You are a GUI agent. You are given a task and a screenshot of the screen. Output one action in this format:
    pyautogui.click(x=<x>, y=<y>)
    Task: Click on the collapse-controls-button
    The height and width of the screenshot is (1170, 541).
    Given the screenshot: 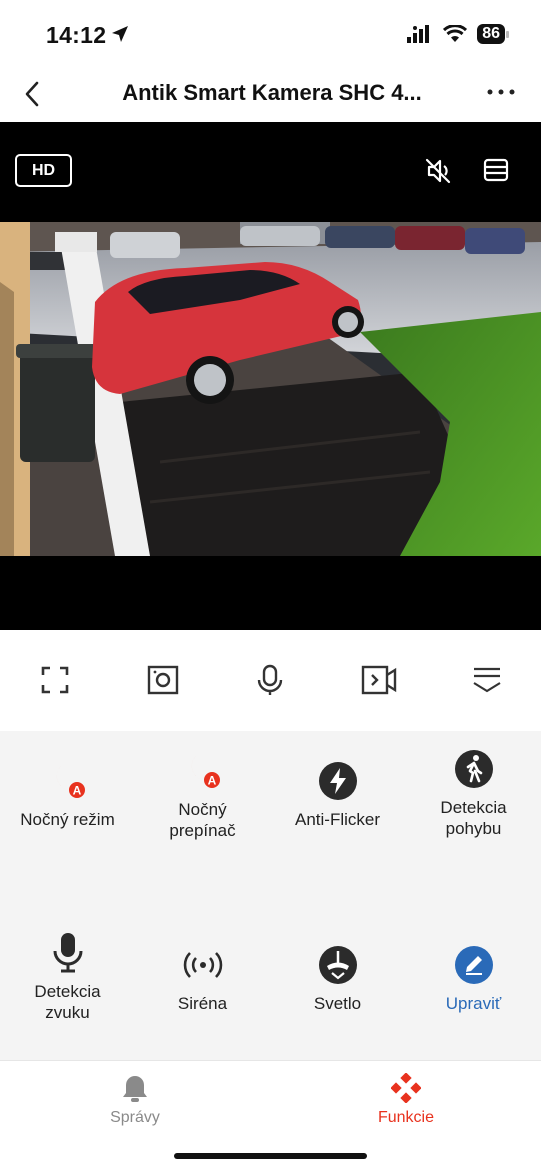 What is the action you would take?
    pyautogui.click(x=487, y=680)
    